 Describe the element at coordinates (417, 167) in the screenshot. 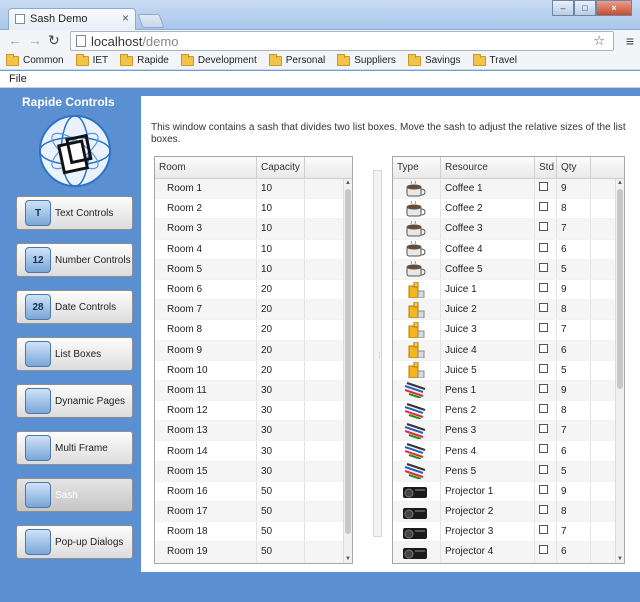

I see `column-header-type: Type` at that location.